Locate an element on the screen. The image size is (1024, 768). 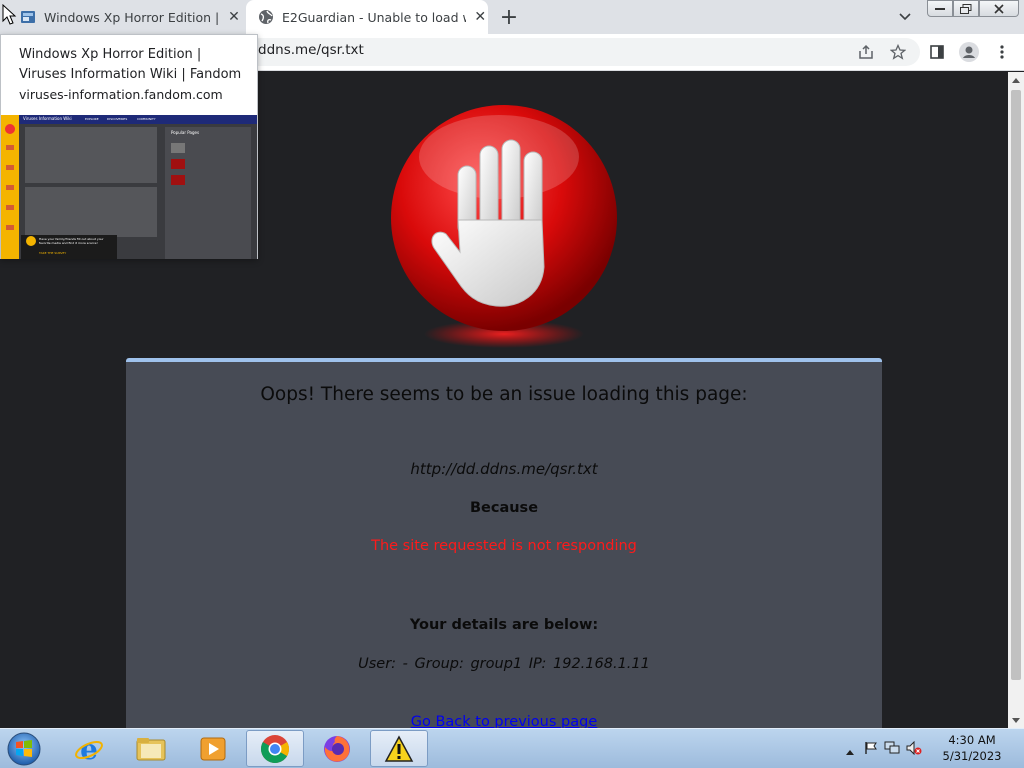
chrome-icon is located at coordinates (275, 748).